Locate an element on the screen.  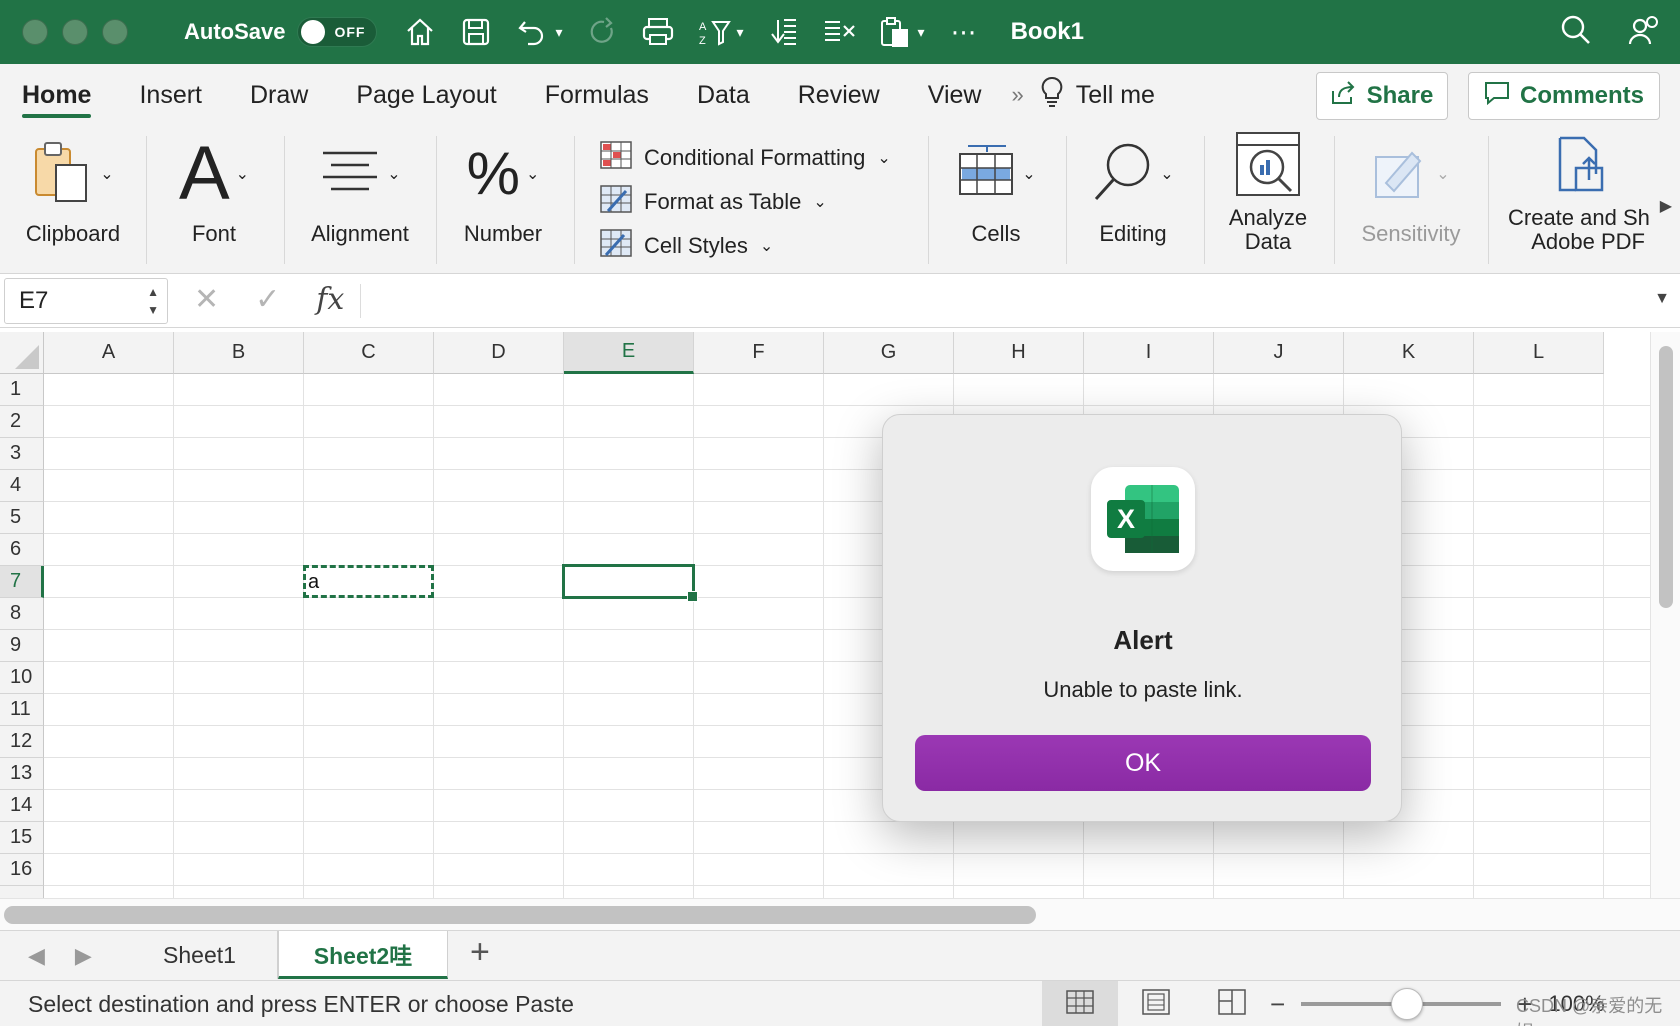
column-header-f: F is located at coordinates (759, 353).